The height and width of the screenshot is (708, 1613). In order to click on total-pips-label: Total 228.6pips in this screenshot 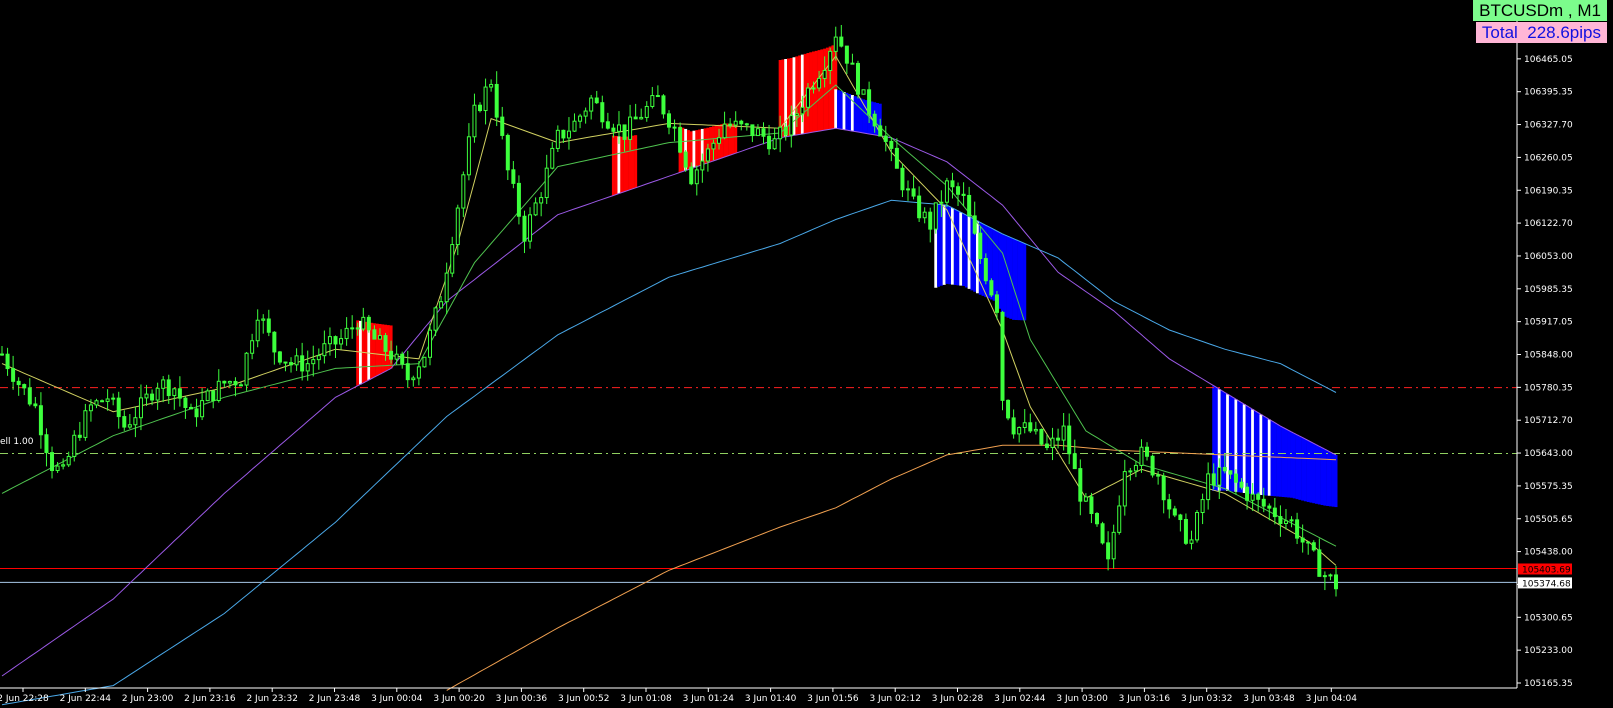, I will do `click(1541, 32)`.